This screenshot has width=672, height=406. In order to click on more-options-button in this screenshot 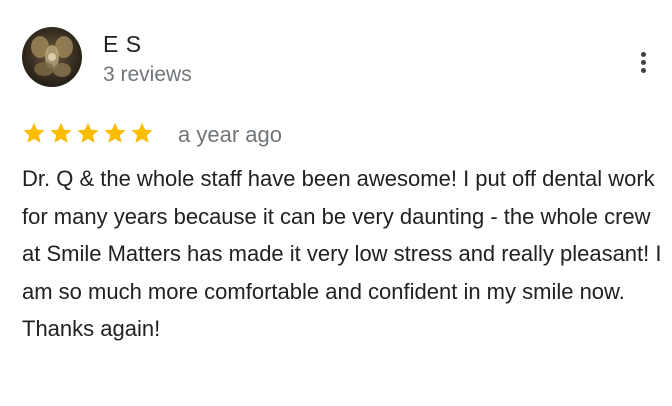, I will do `click(644, 63)`.